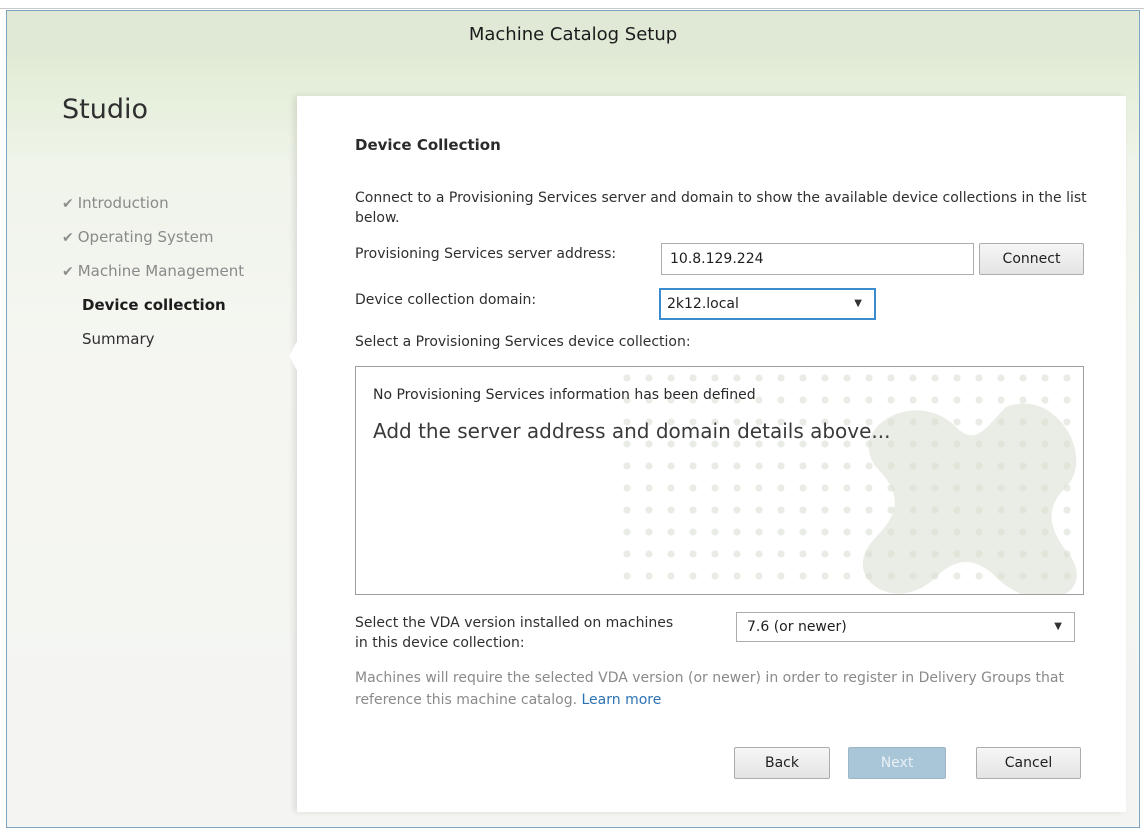 The width and height of the screenshot is (1144, 832). I want to click on next-button: Next, so click(897, 763).